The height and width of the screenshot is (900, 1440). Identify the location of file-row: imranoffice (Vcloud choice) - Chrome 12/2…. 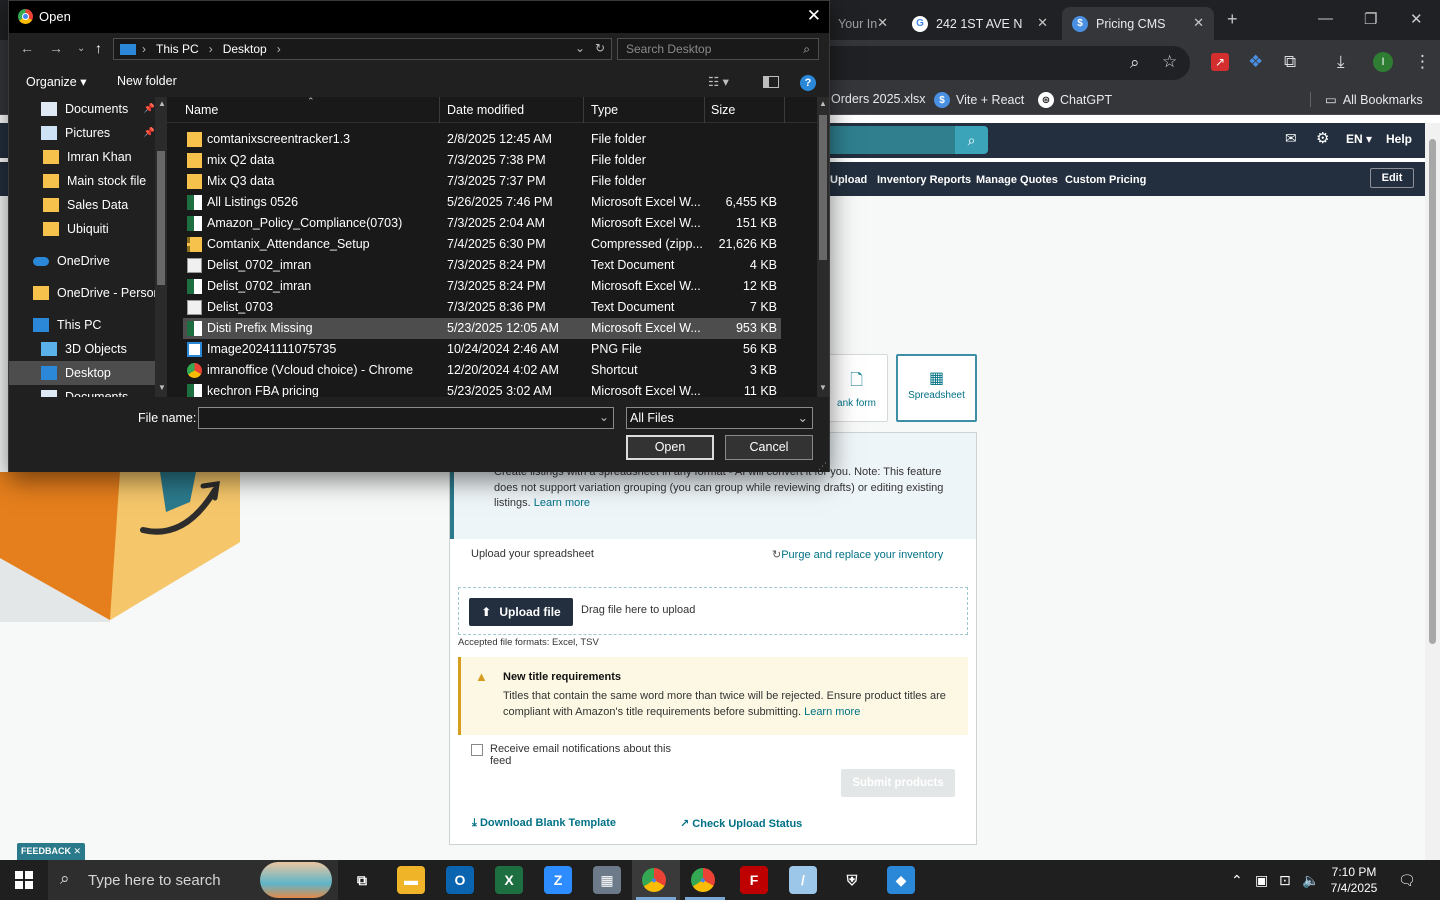
(482, 370).